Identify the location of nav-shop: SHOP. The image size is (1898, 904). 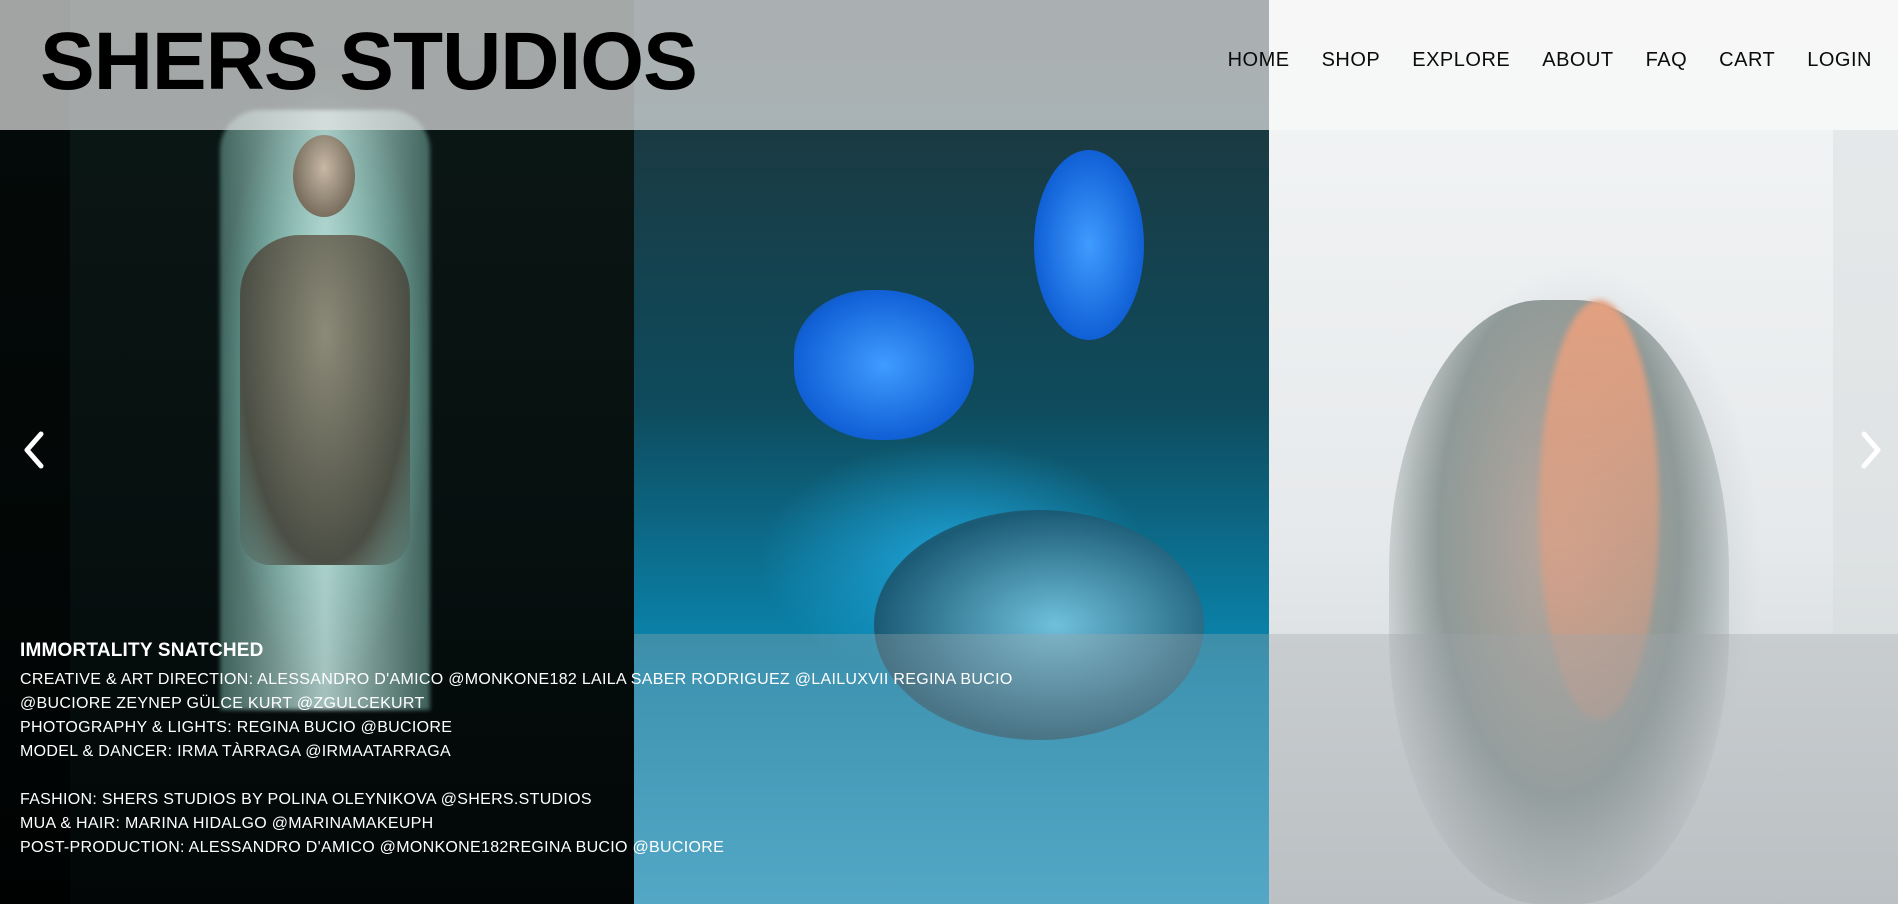
(1351, 60).